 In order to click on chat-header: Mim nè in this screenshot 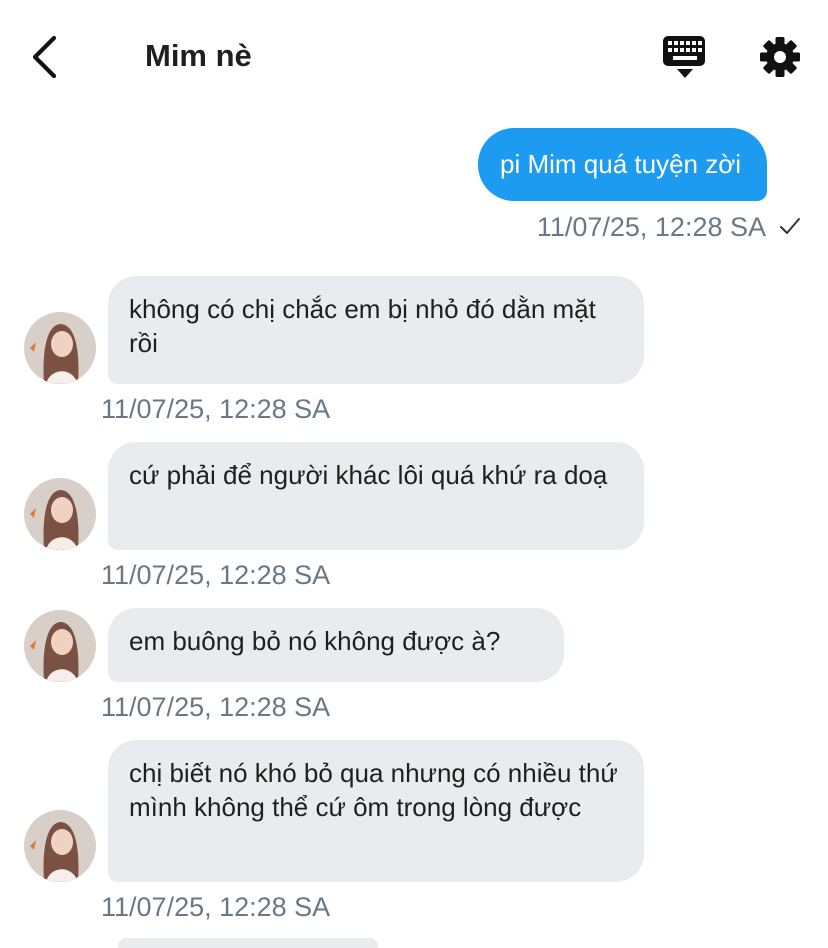, I will do `click(414, 56)`.